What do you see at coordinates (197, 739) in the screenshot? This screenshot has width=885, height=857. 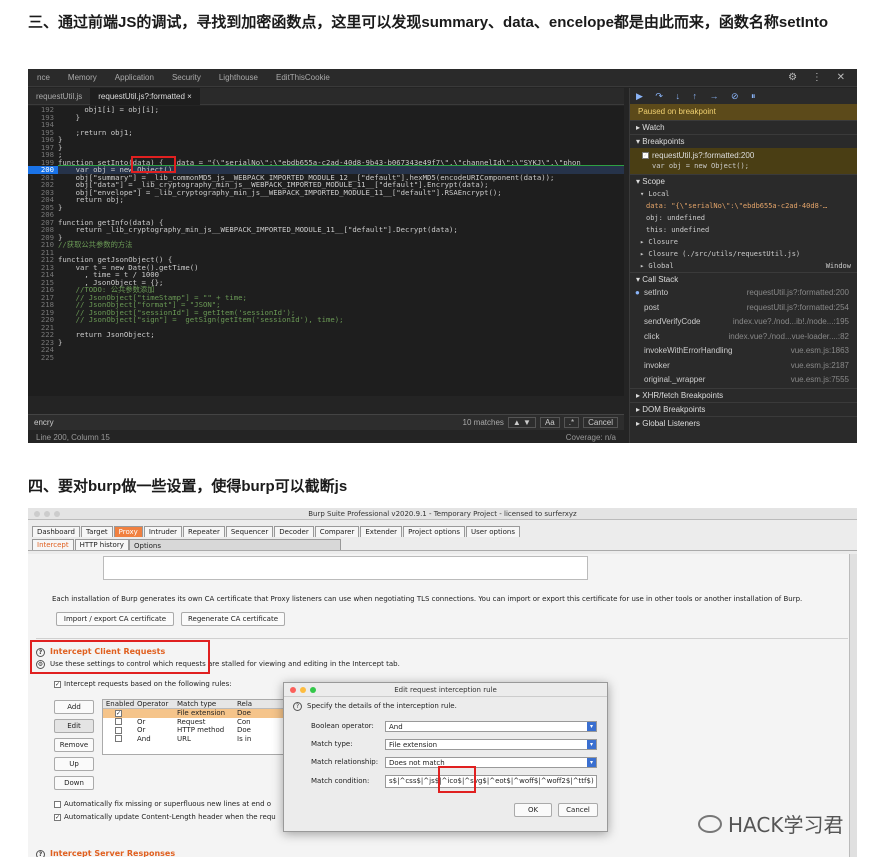 I see `rule-row: And URL Is in` at bounding box center [197, 739].